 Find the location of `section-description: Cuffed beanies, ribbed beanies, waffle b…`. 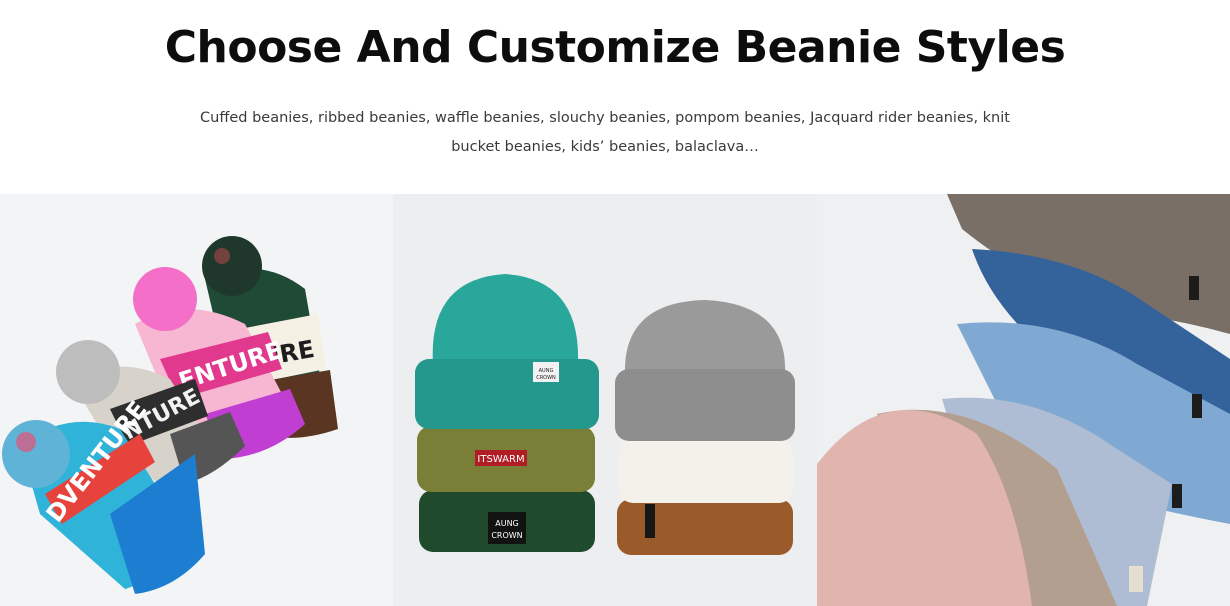

section-description: Cuffed beanies, ribbed beanies, waffle b… is located at coordinates (605, 132).